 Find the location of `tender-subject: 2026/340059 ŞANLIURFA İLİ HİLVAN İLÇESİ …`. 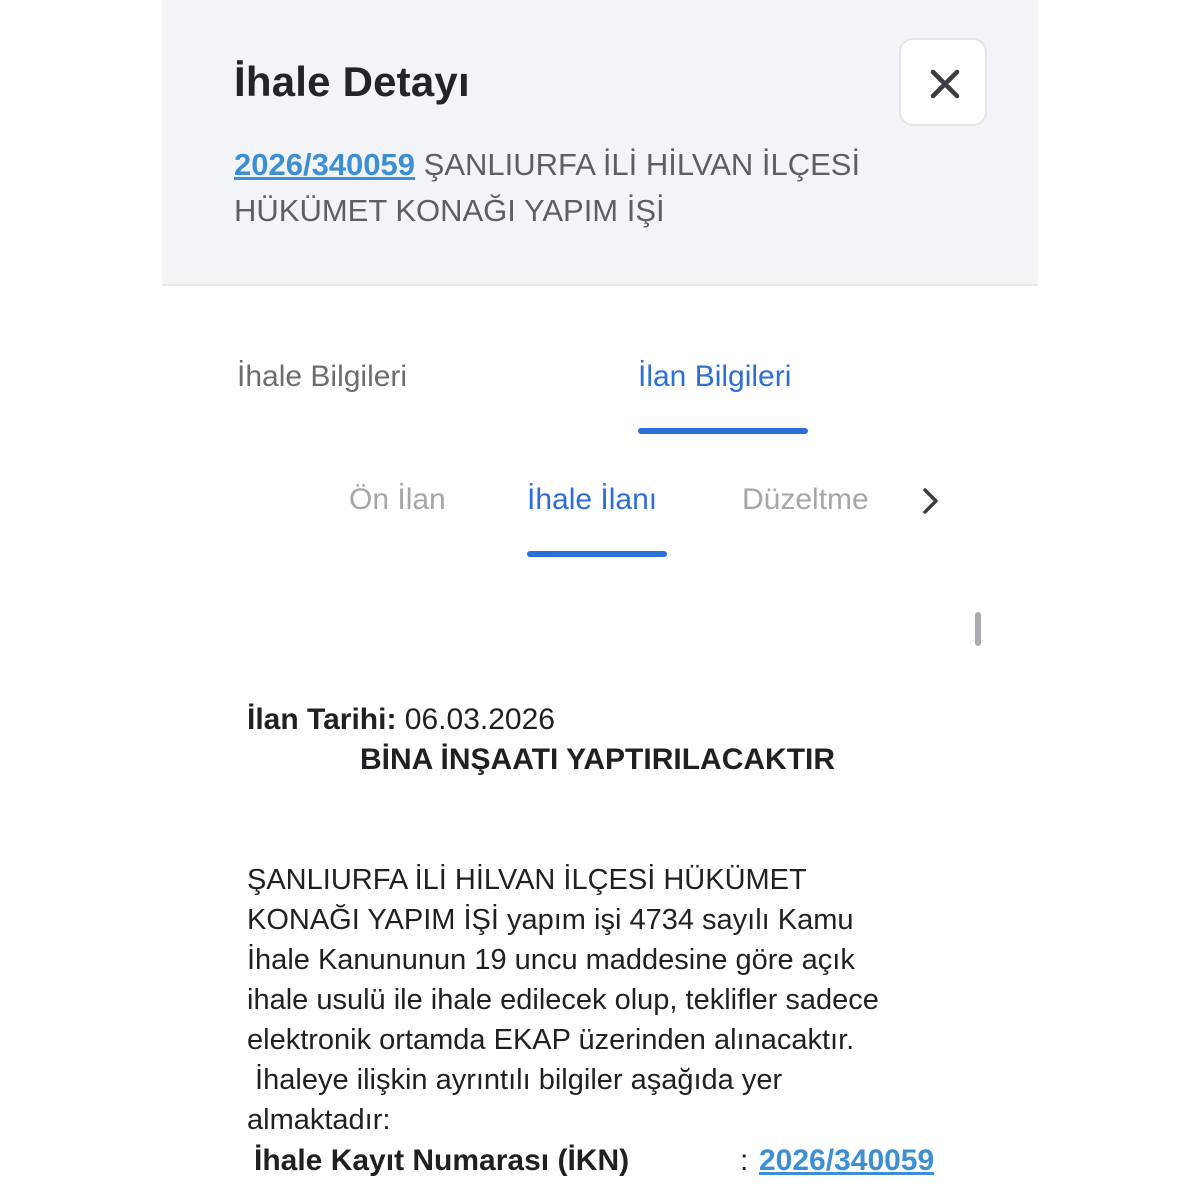

tender-subject: 2026/340059 ŞANLIURFA İLİ HİLVAN İLÇESİ … is located at coordinates (599, 188).